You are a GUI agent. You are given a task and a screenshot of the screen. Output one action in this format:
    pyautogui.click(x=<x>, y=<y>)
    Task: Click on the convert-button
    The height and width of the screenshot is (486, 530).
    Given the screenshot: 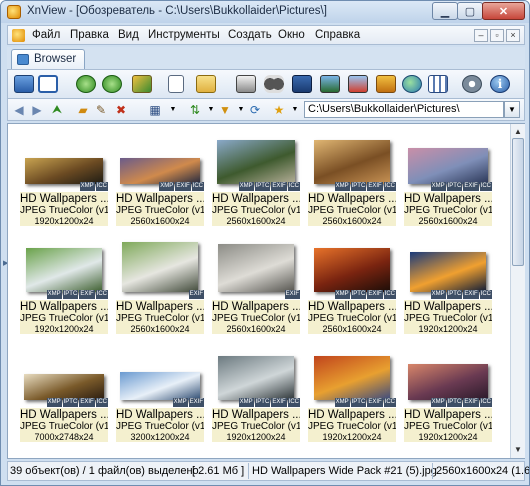 What is the action you would take?
    pyautogui.click(x=142, y=84)
    